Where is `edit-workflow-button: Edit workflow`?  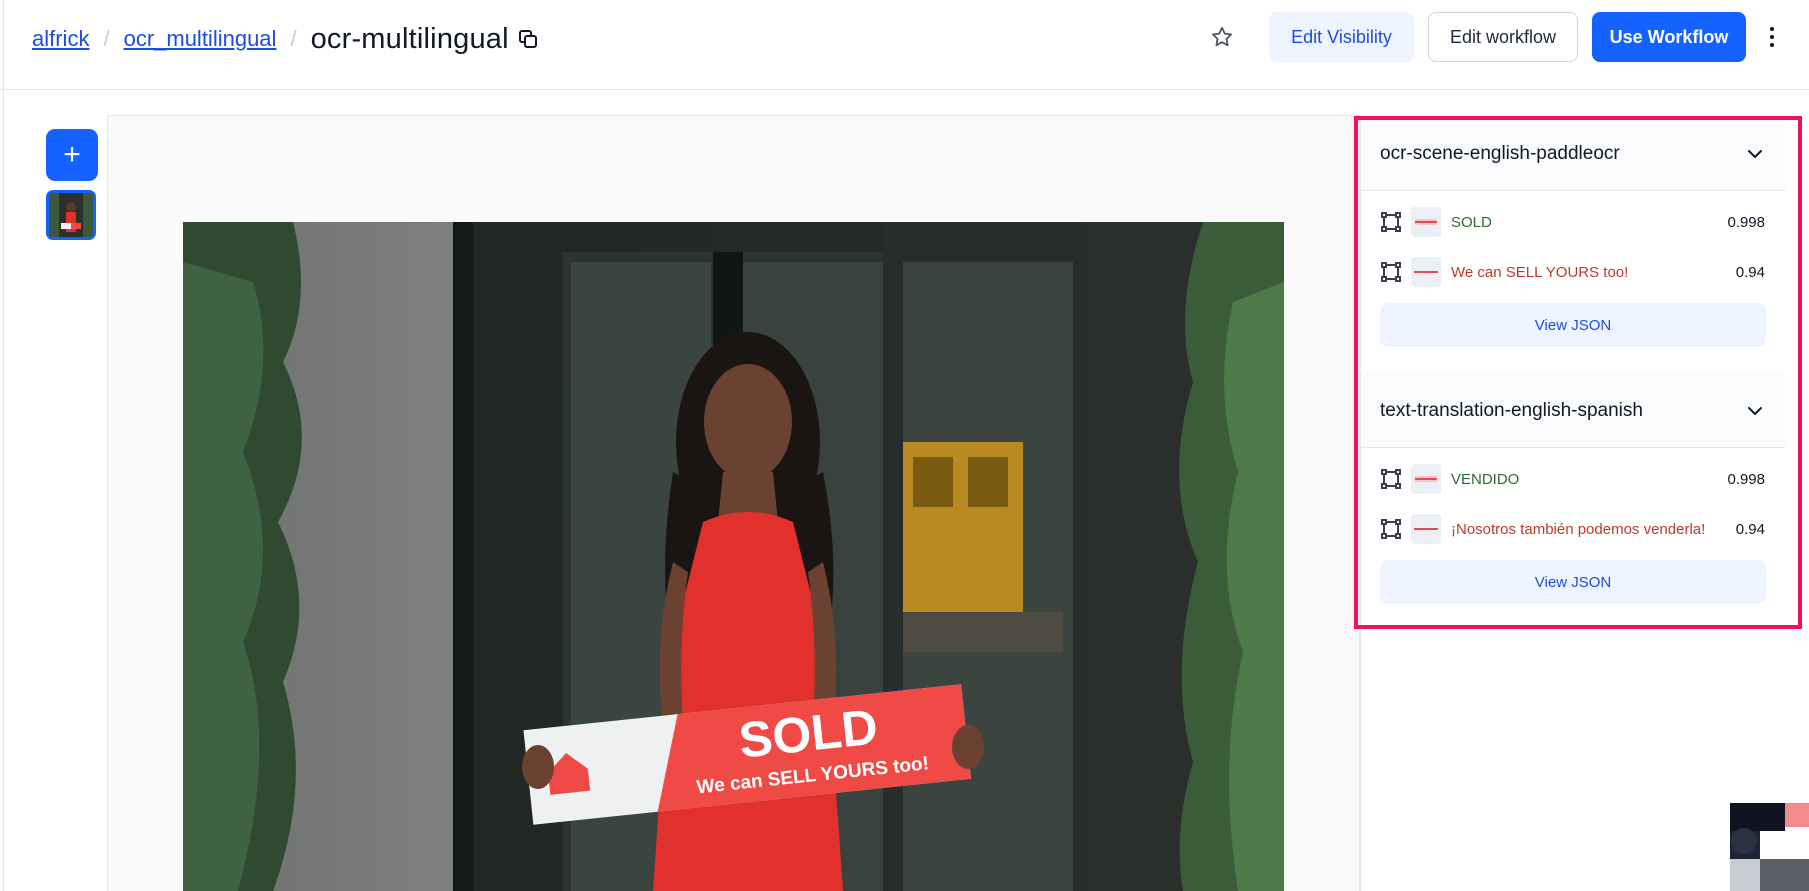 edit-workflow-button: Edit workflow is located at coordinates (1503, 37).